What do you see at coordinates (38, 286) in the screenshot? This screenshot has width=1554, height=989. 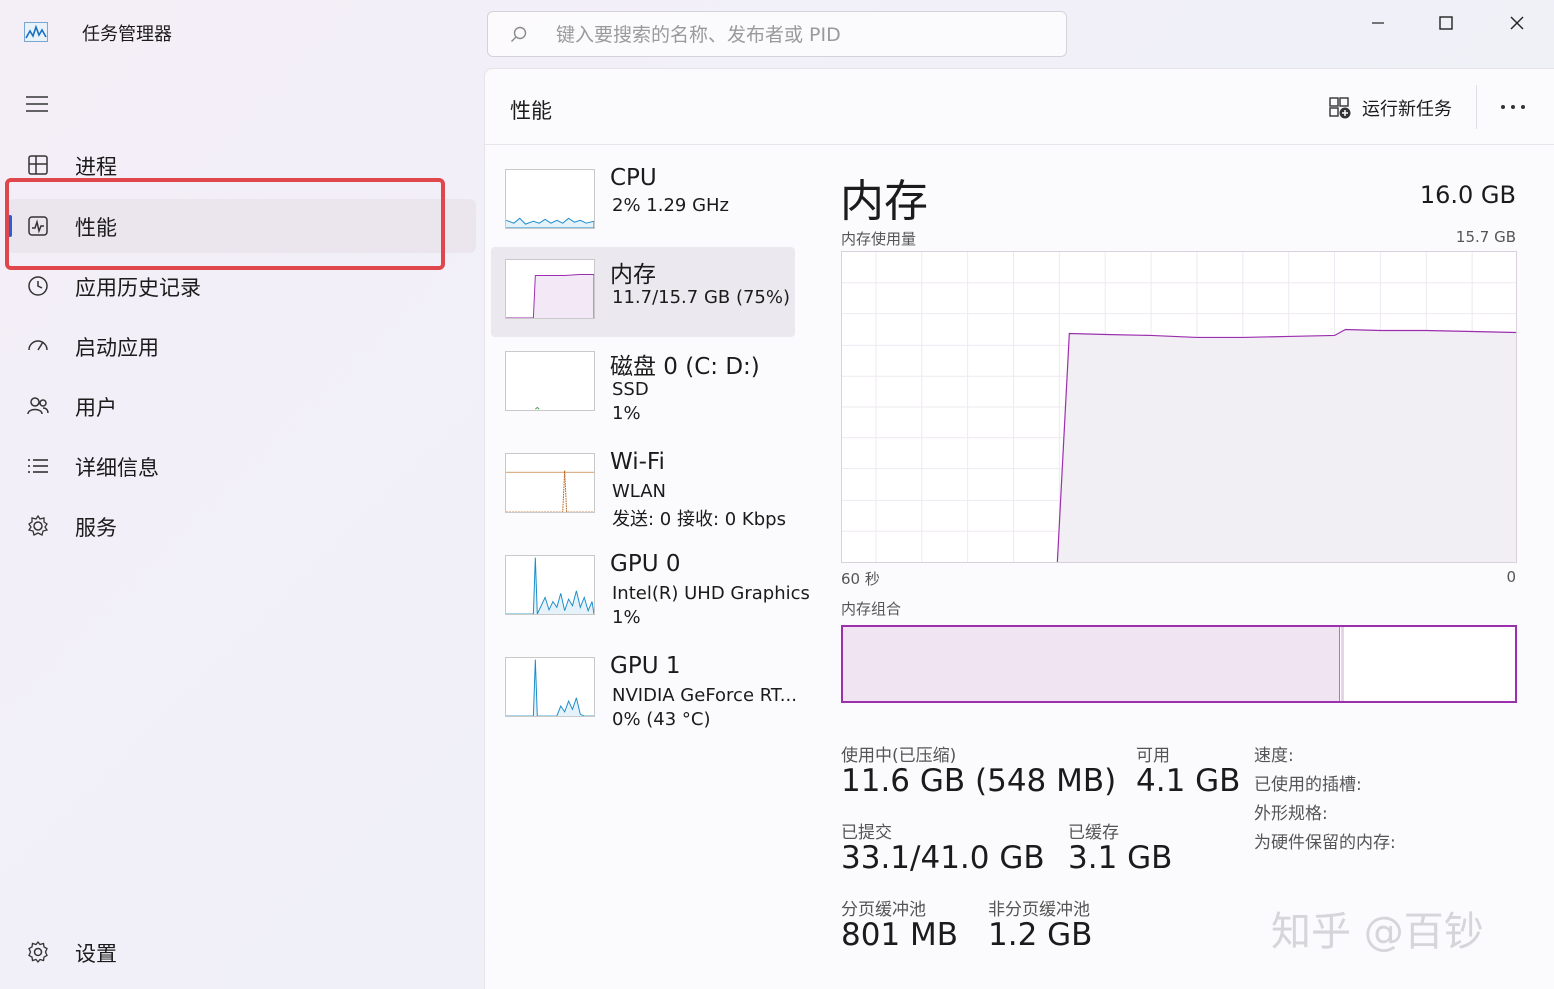 I see `history-icon` at bounding box center [38, 286].